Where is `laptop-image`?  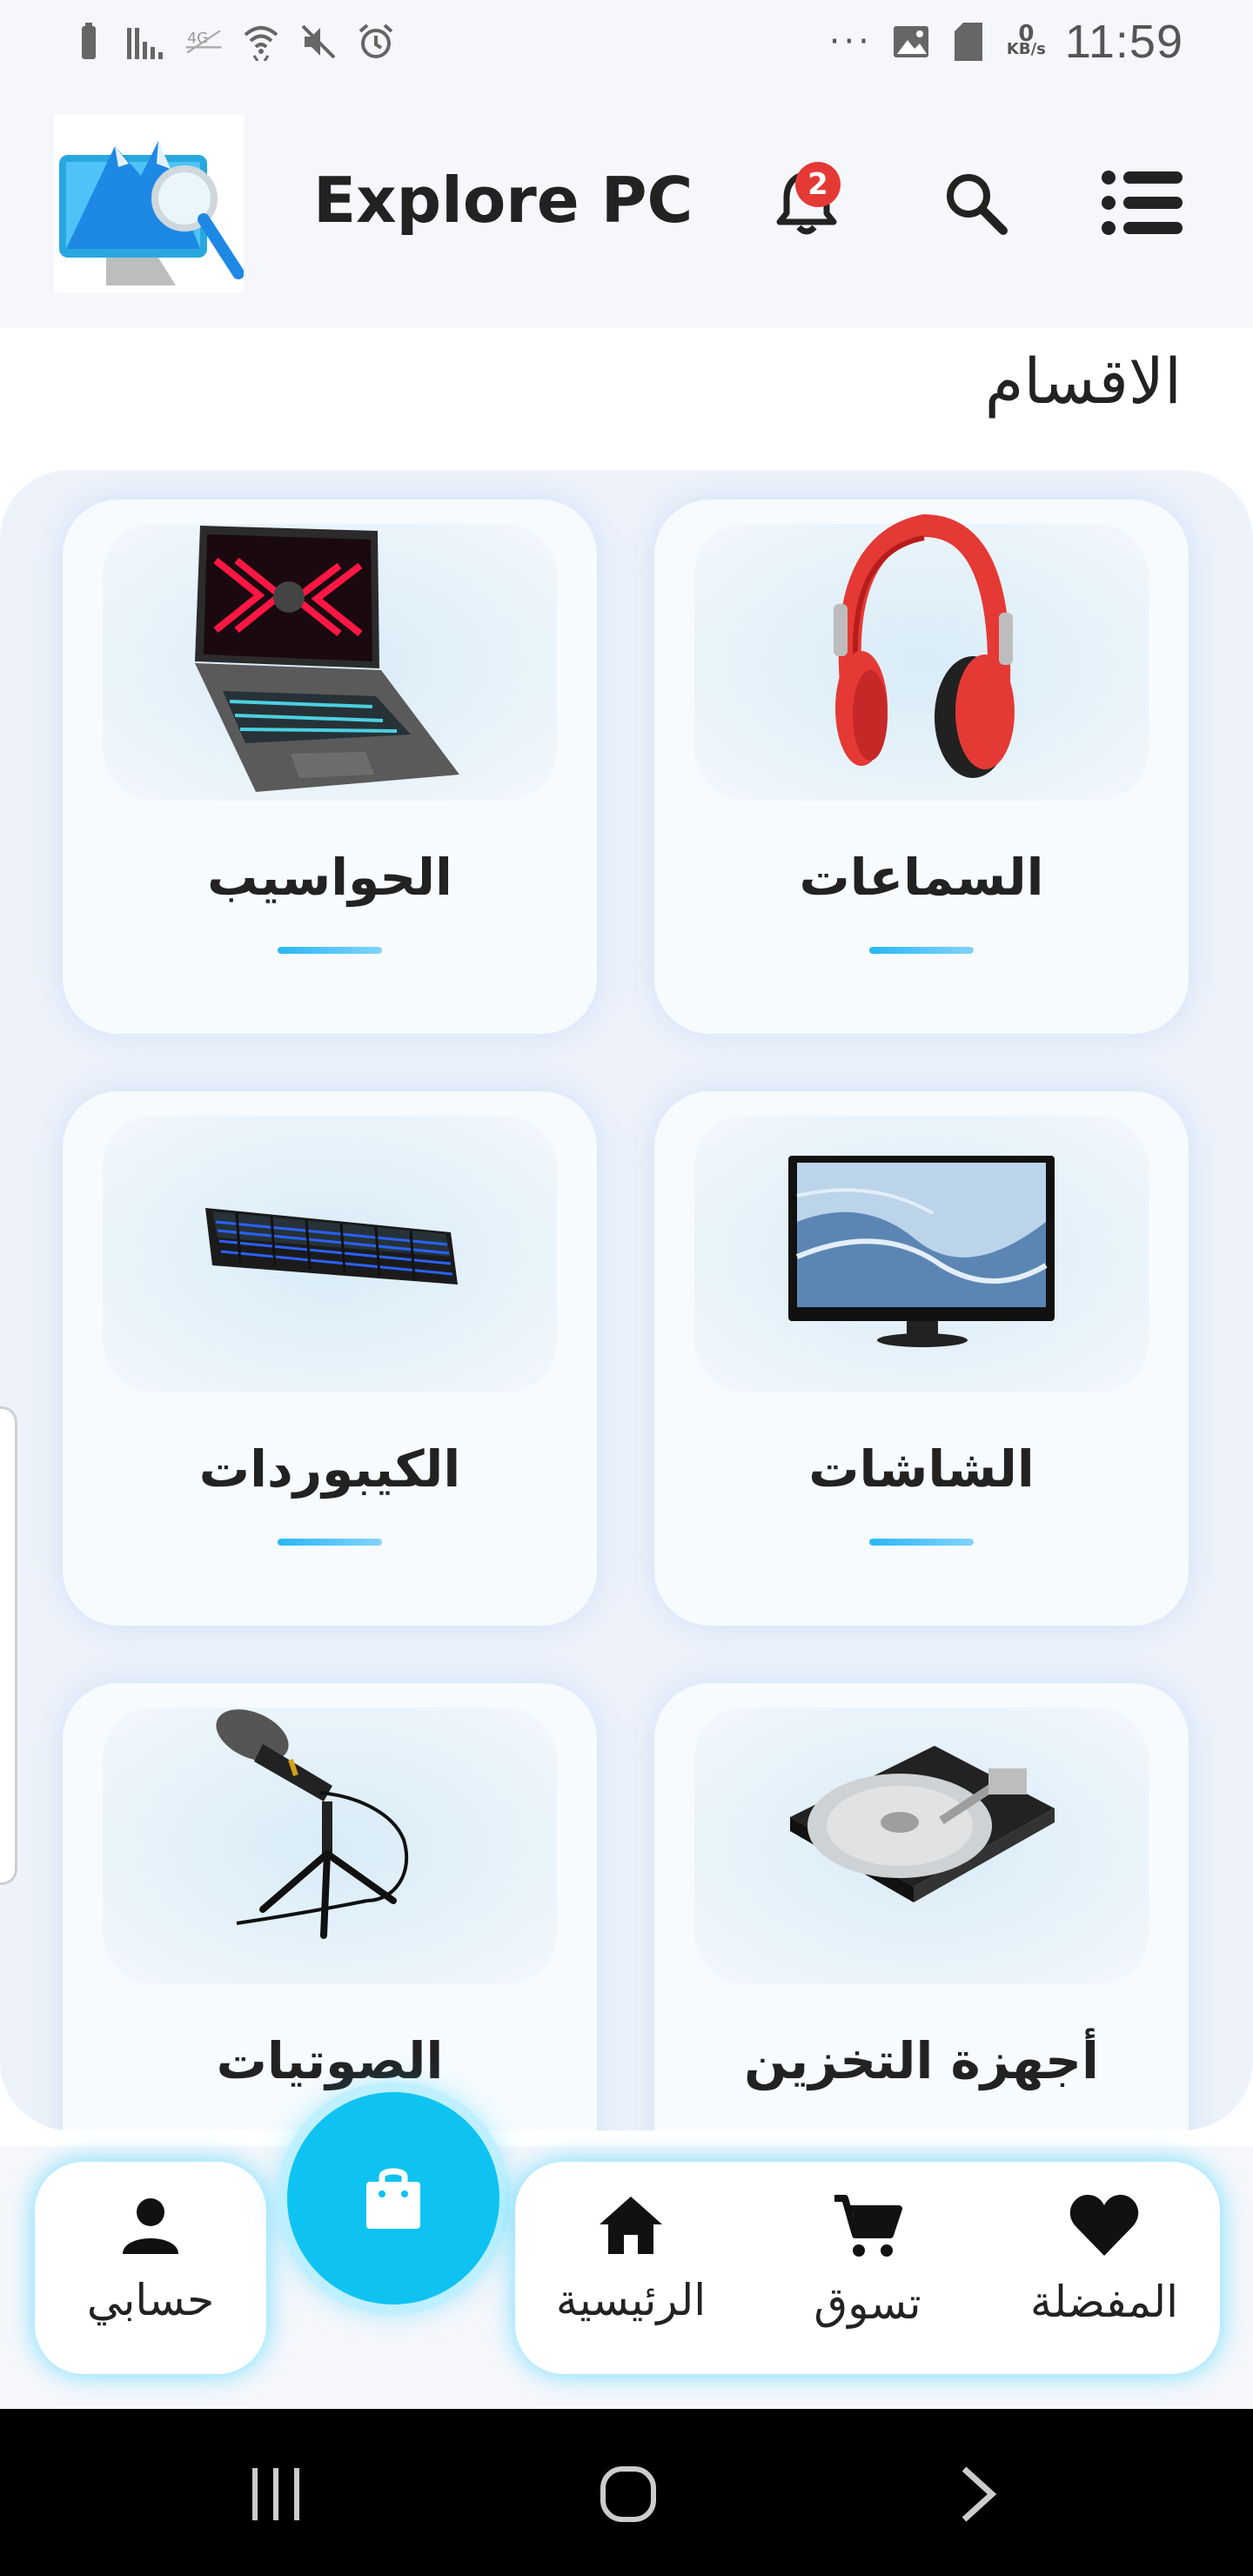 laptop-image is located at coordinates (330, 665).